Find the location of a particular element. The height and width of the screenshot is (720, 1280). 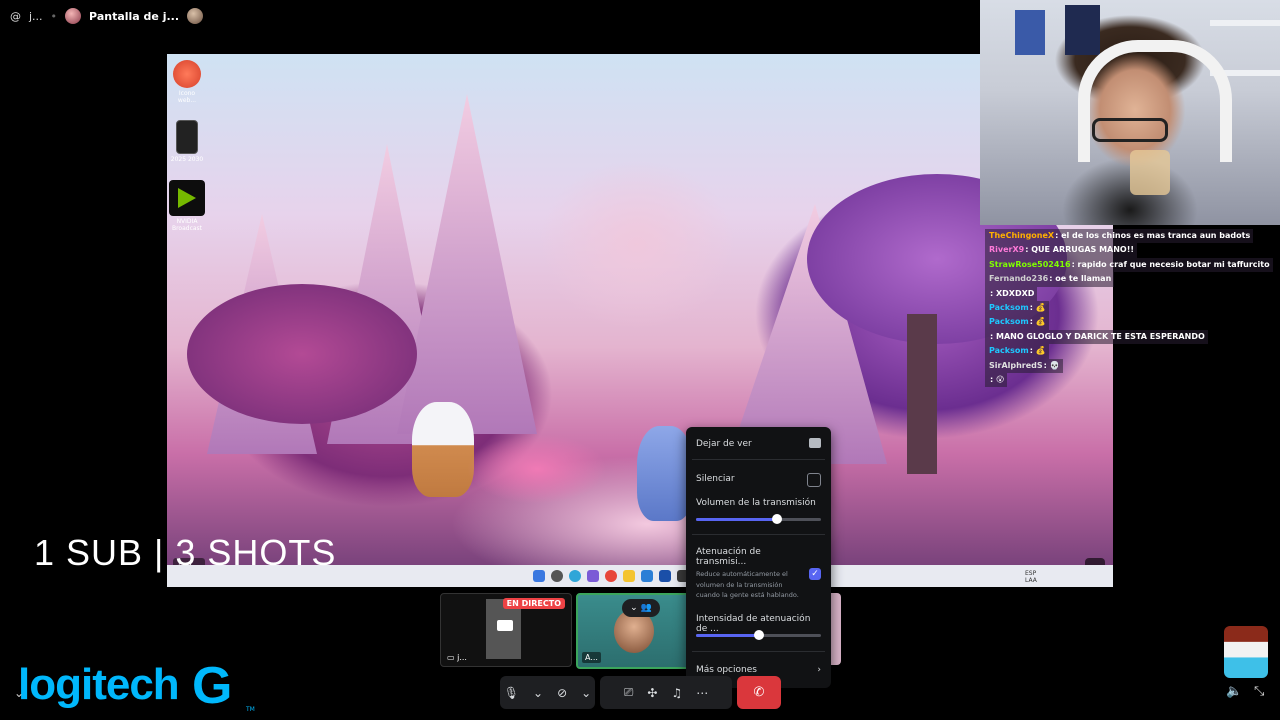

chat-text: : 💀 is located at coordinates (1051, 365).